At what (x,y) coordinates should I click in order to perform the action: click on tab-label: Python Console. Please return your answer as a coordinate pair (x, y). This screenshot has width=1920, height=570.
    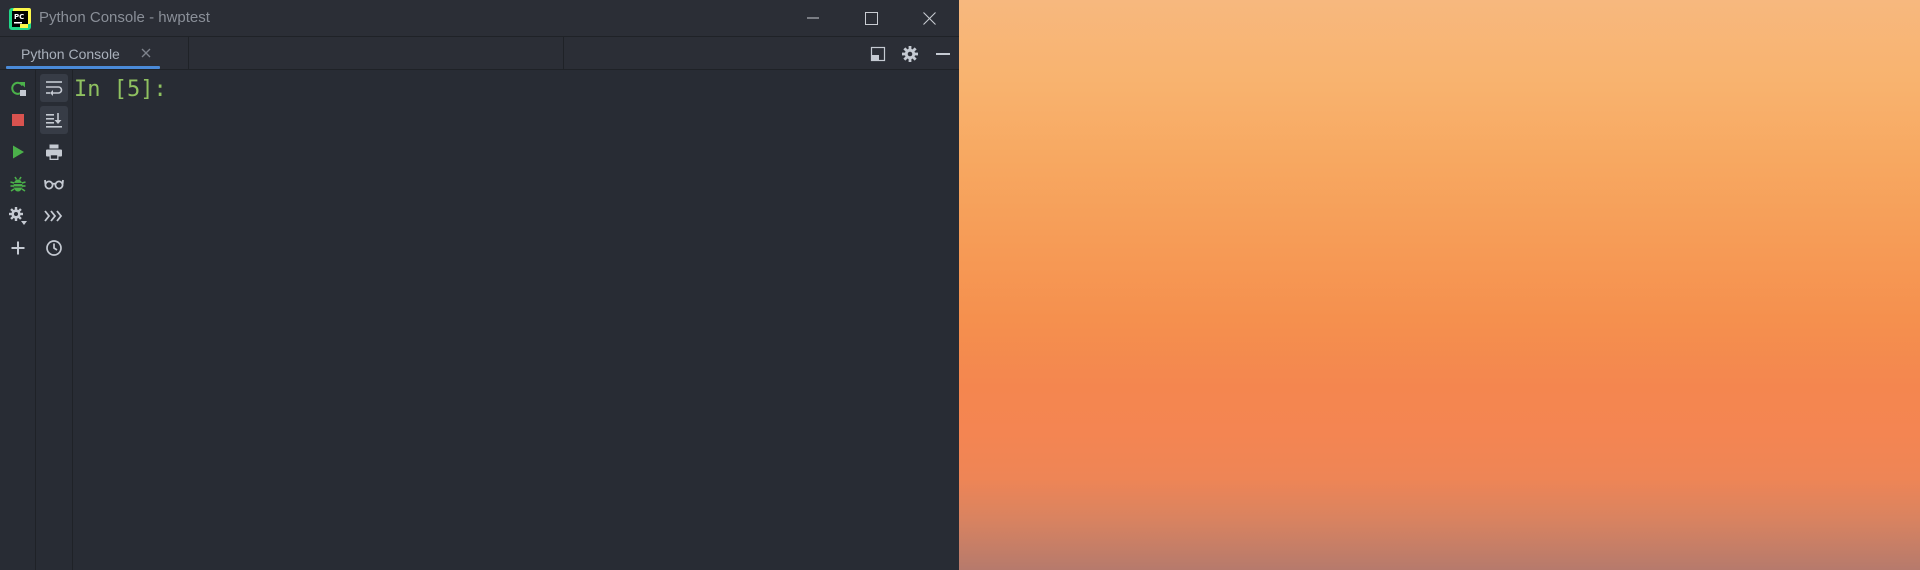
    Looking at the image, I should click on (70, 54).